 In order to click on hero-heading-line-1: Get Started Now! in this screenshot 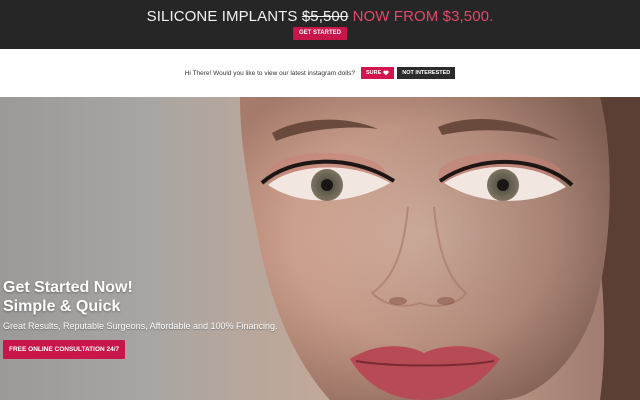, I will do `click(68, 287)`.